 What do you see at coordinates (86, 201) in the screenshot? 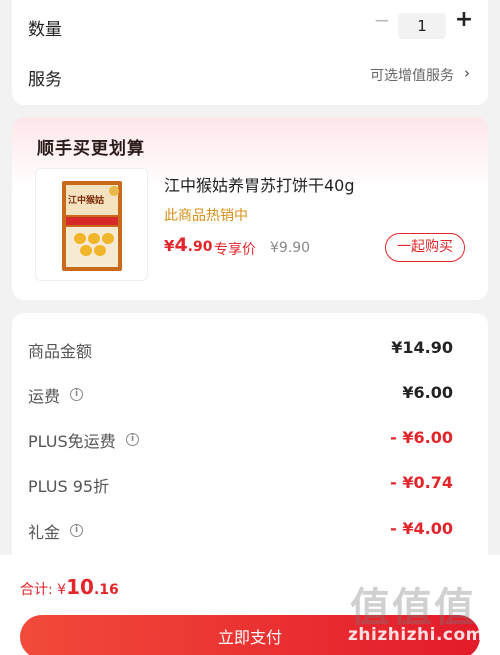
I see `product-logo: 江中猴姑` at bounding box center [86, 201].